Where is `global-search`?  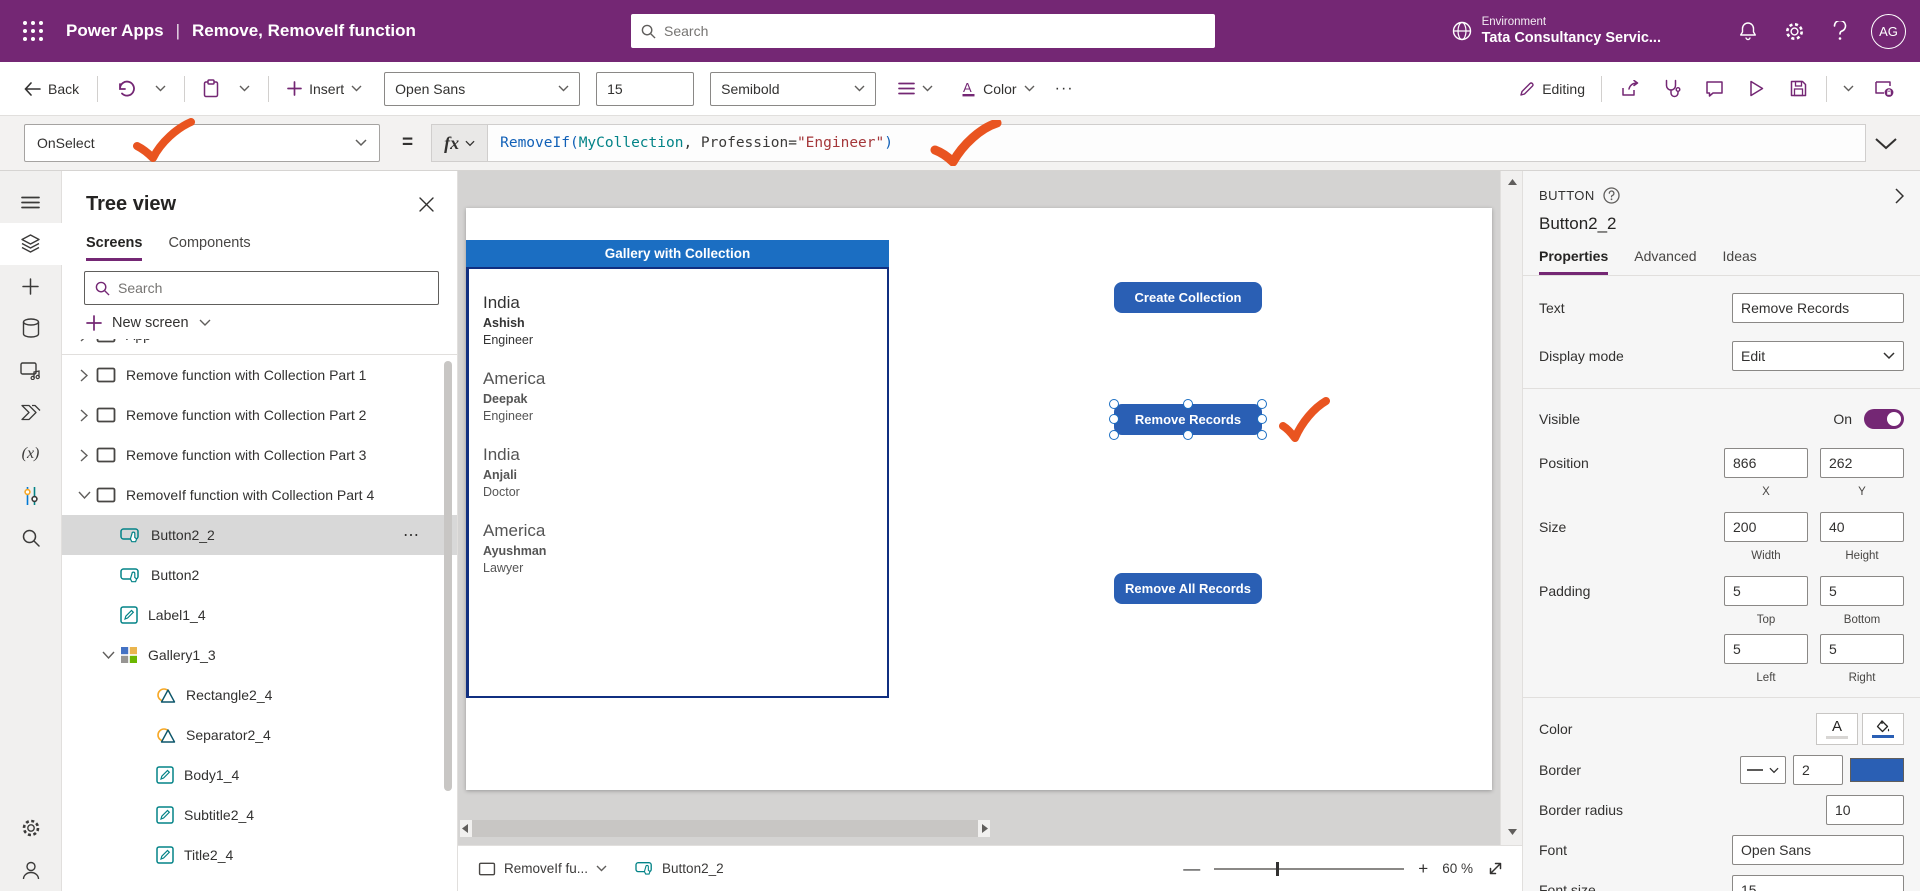 global-search is located at coordinates (923, 31).